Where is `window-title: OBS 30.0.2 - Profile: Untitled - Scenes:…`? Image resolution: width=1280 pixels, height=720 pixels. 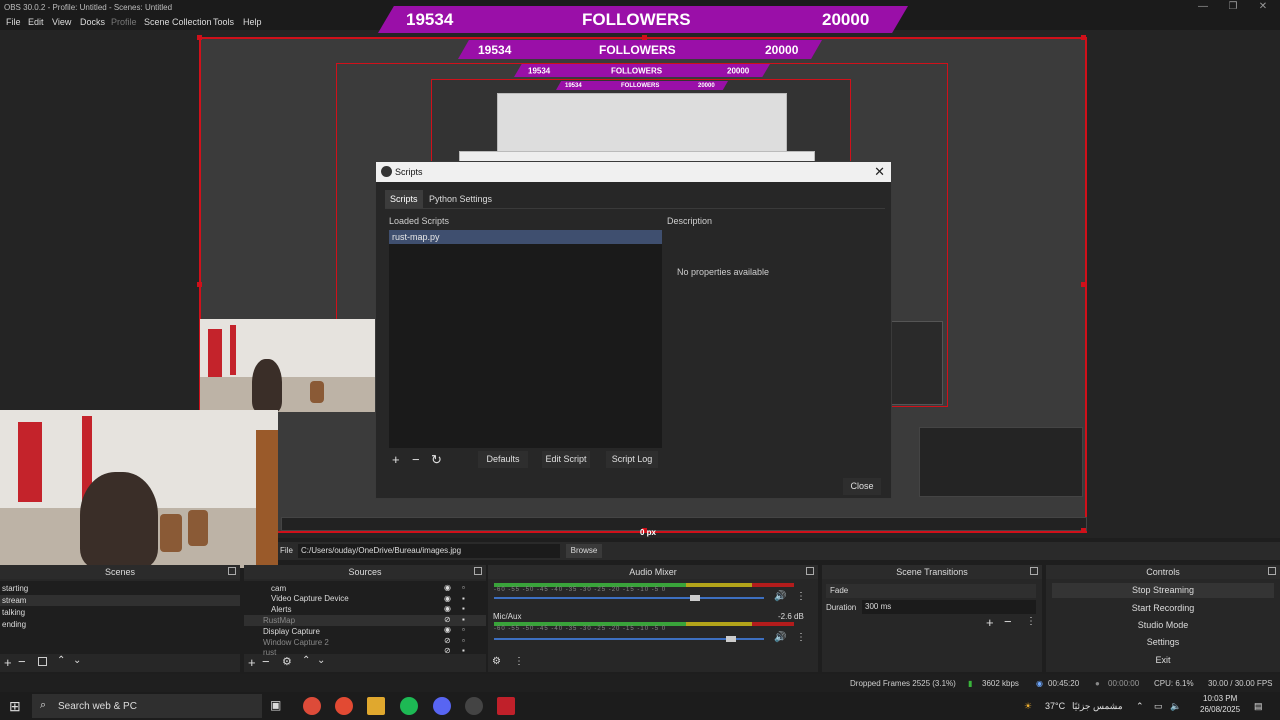 window-title: OBS 30.0.2 - Profile: Untitled - Scenes:… is located at coordinates (88, 7).